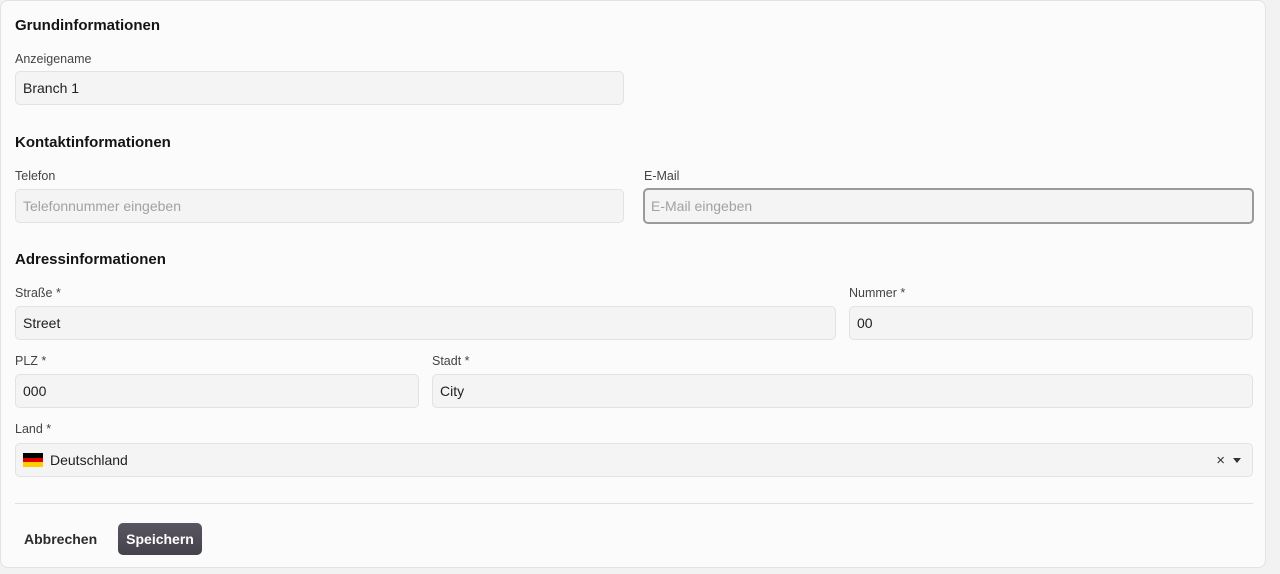  What do you see at coordinates (662, 176) in the screenshot?
I see `email-label: E-Mail` at bounding box center [662, 176].